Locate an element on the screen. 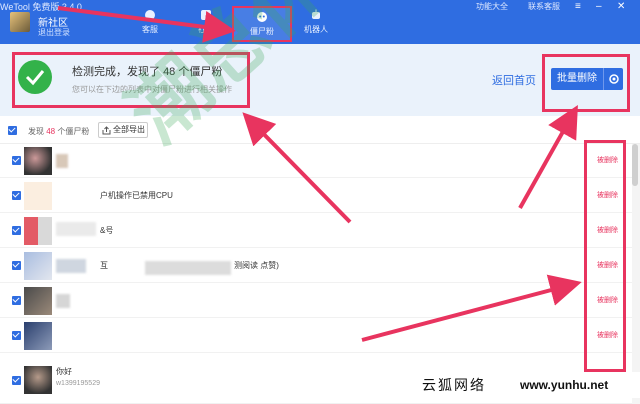  list-item: &号 被删除 is located at coordinates (316, 231).